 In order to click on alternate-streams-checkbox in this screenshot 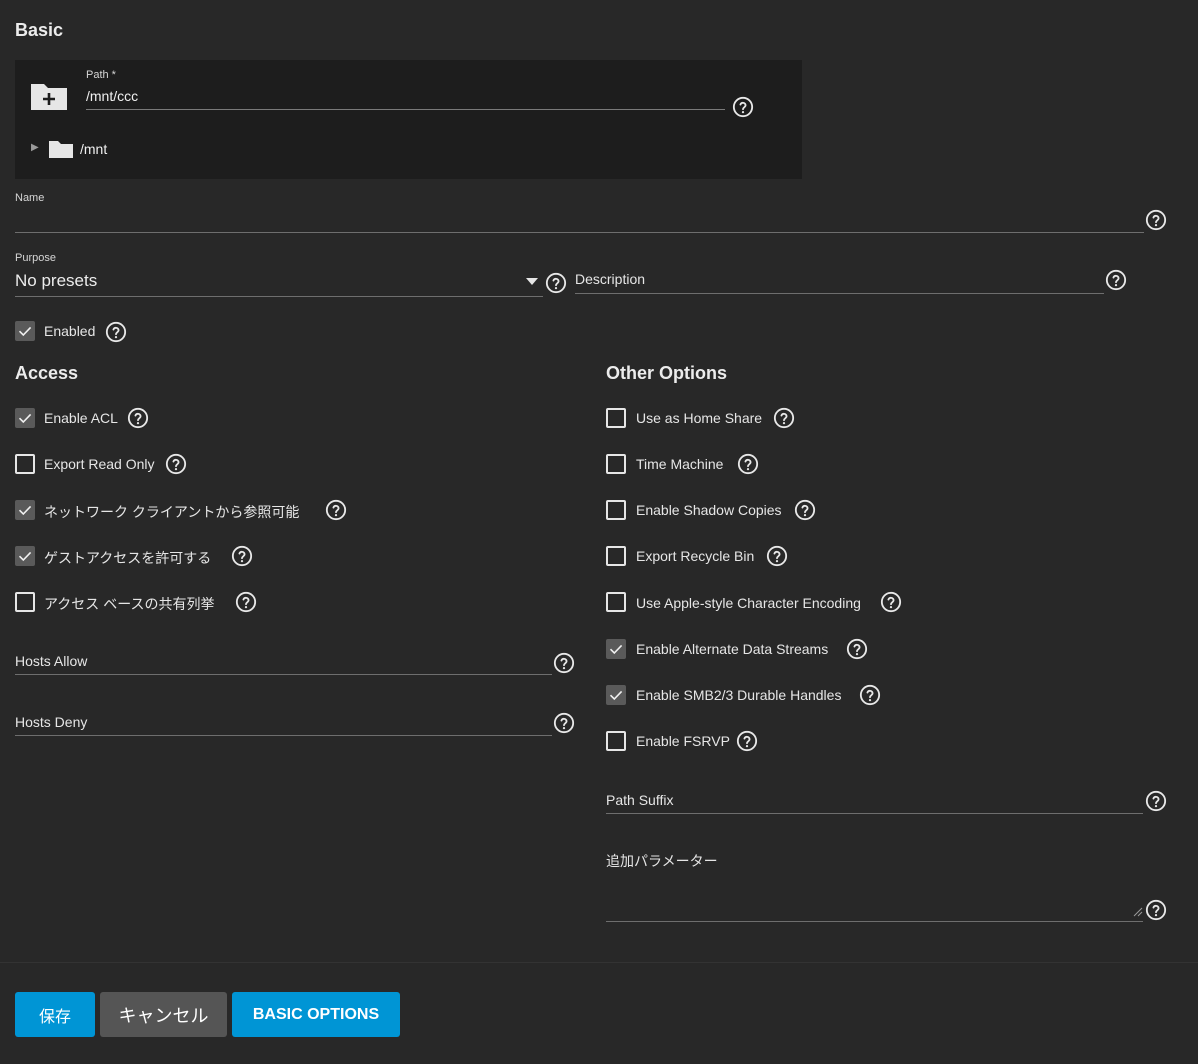, I will do `click(616, 649)`.